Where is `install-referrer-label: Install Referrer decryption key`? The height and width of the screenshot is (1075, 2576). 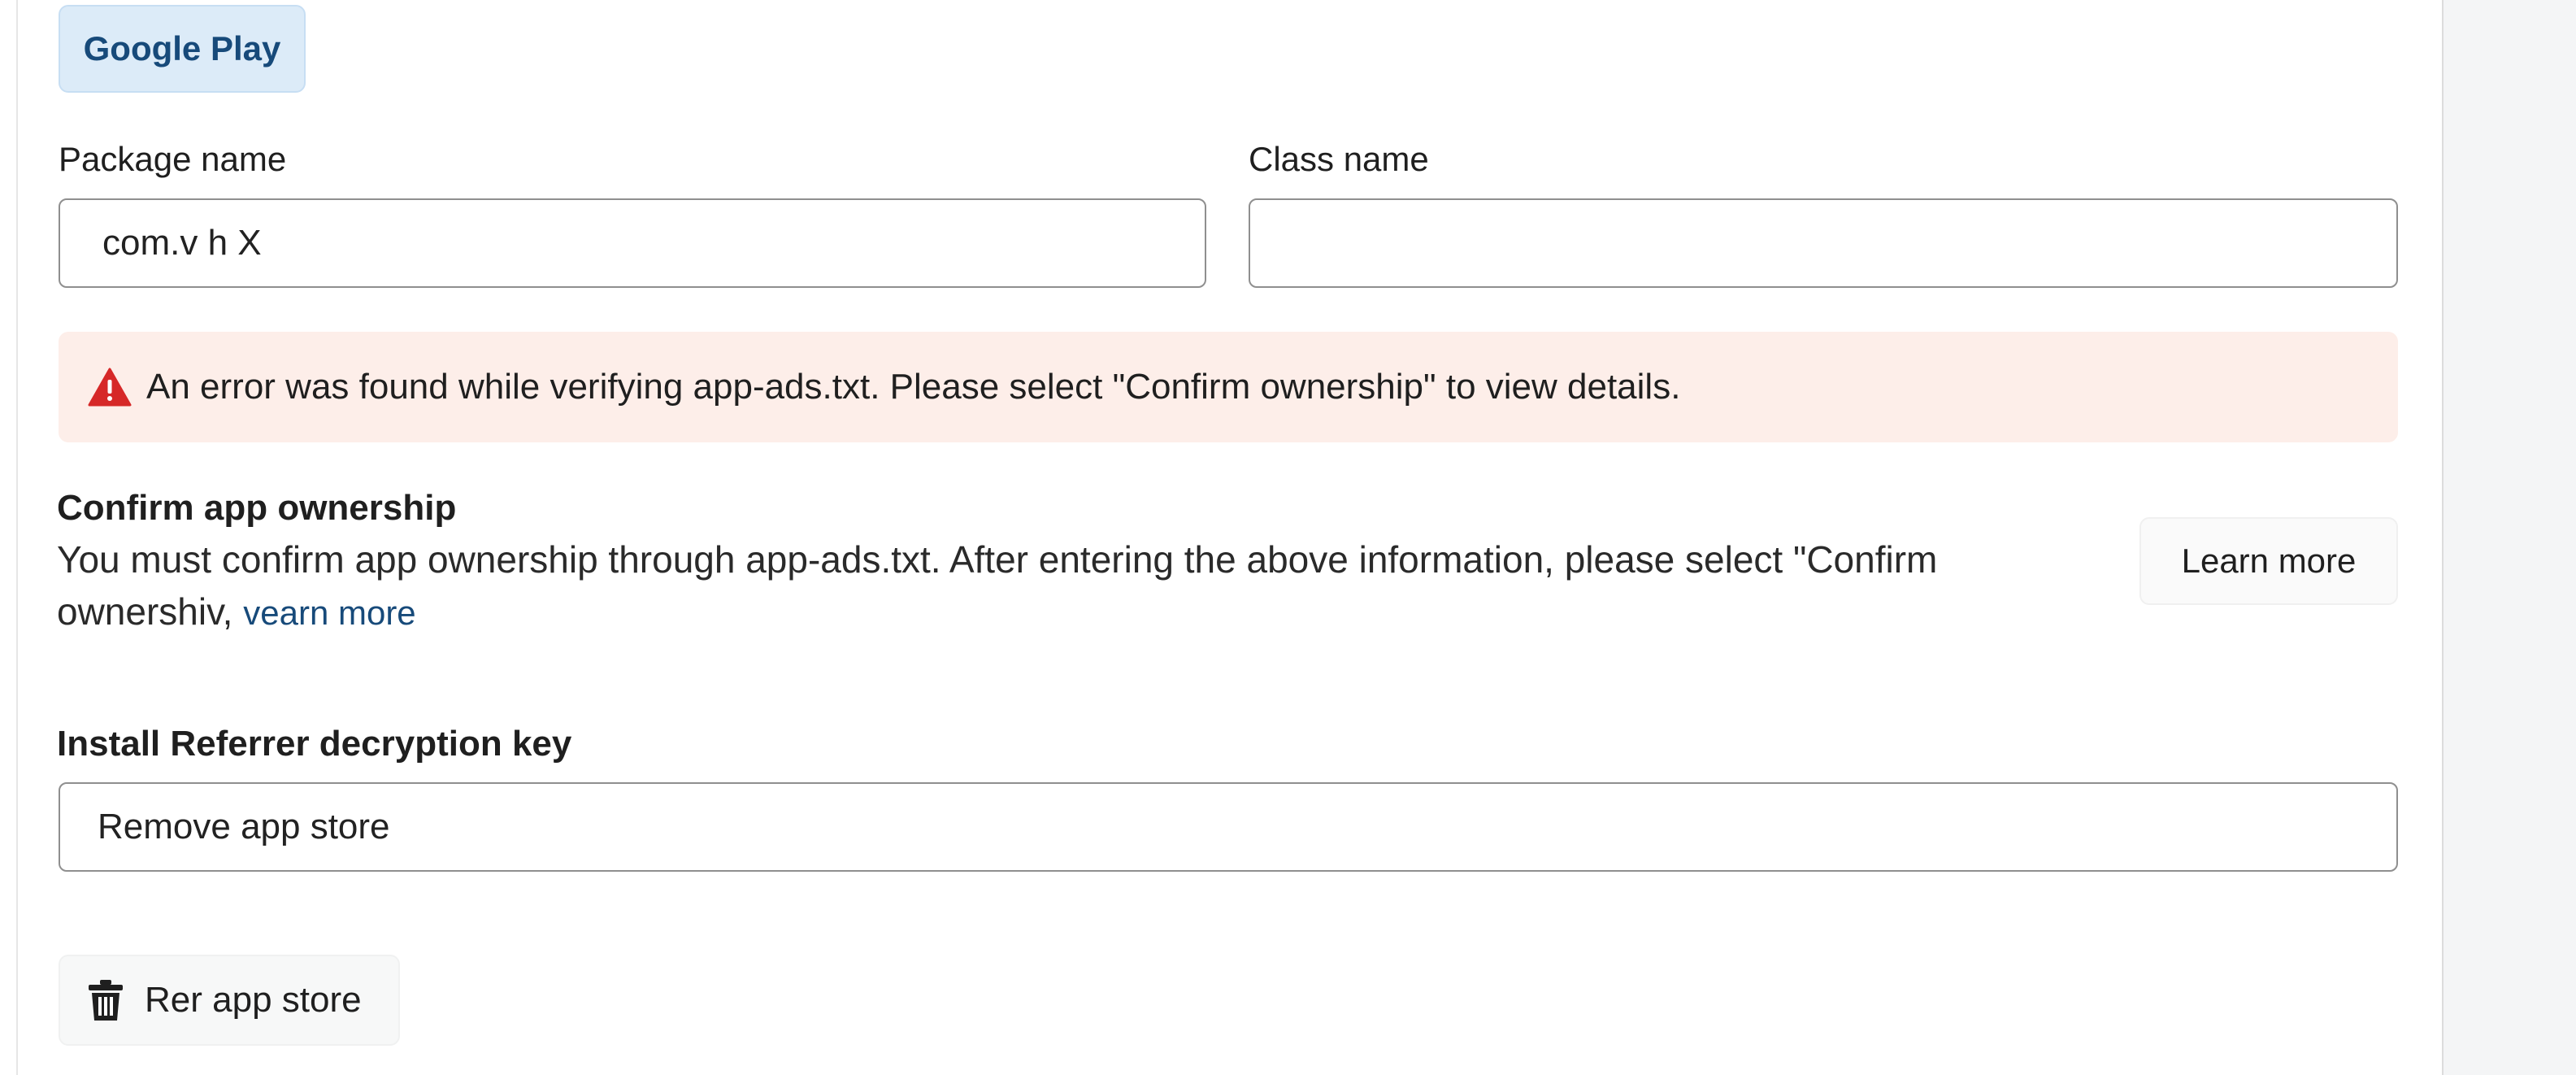 install-referrer-label: Install Referrer decryption key is located at coordinates (314, 744).